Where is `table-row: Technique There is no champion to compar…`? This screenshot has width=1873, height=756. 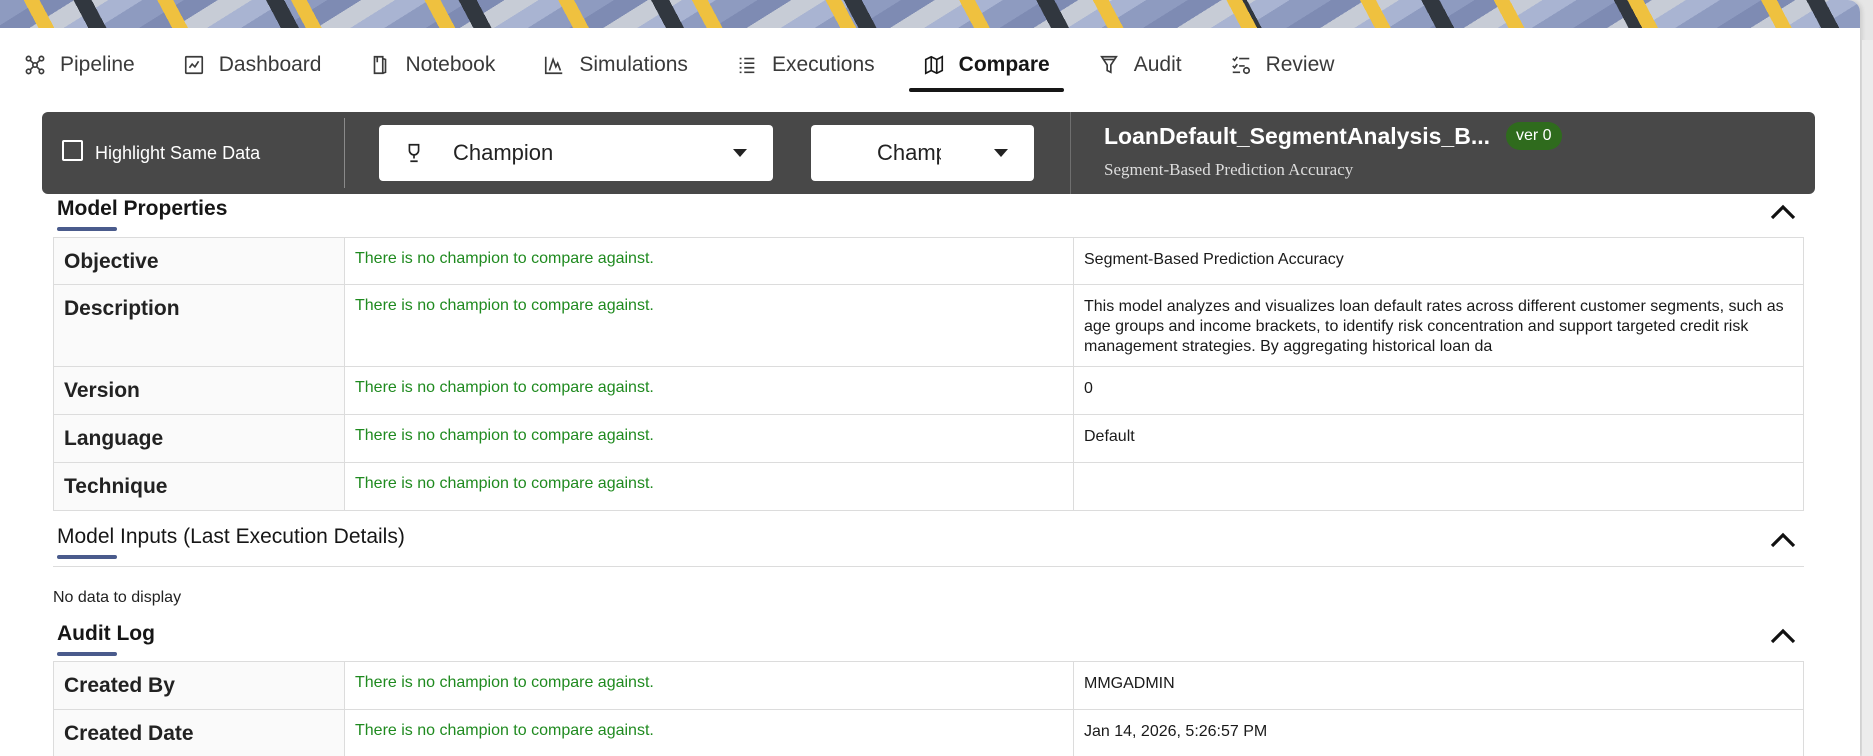
table-row: Technique There is no champion to compar… is located at coordinates (928, 486).